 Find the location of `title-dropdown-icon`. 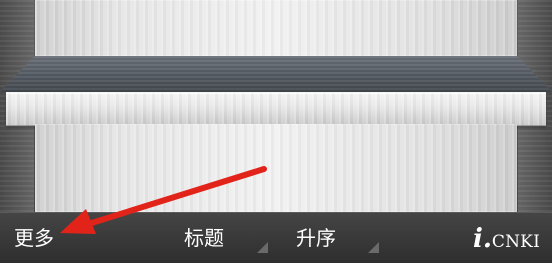

title-dropdown-icon is located at coordinates (262, 247).